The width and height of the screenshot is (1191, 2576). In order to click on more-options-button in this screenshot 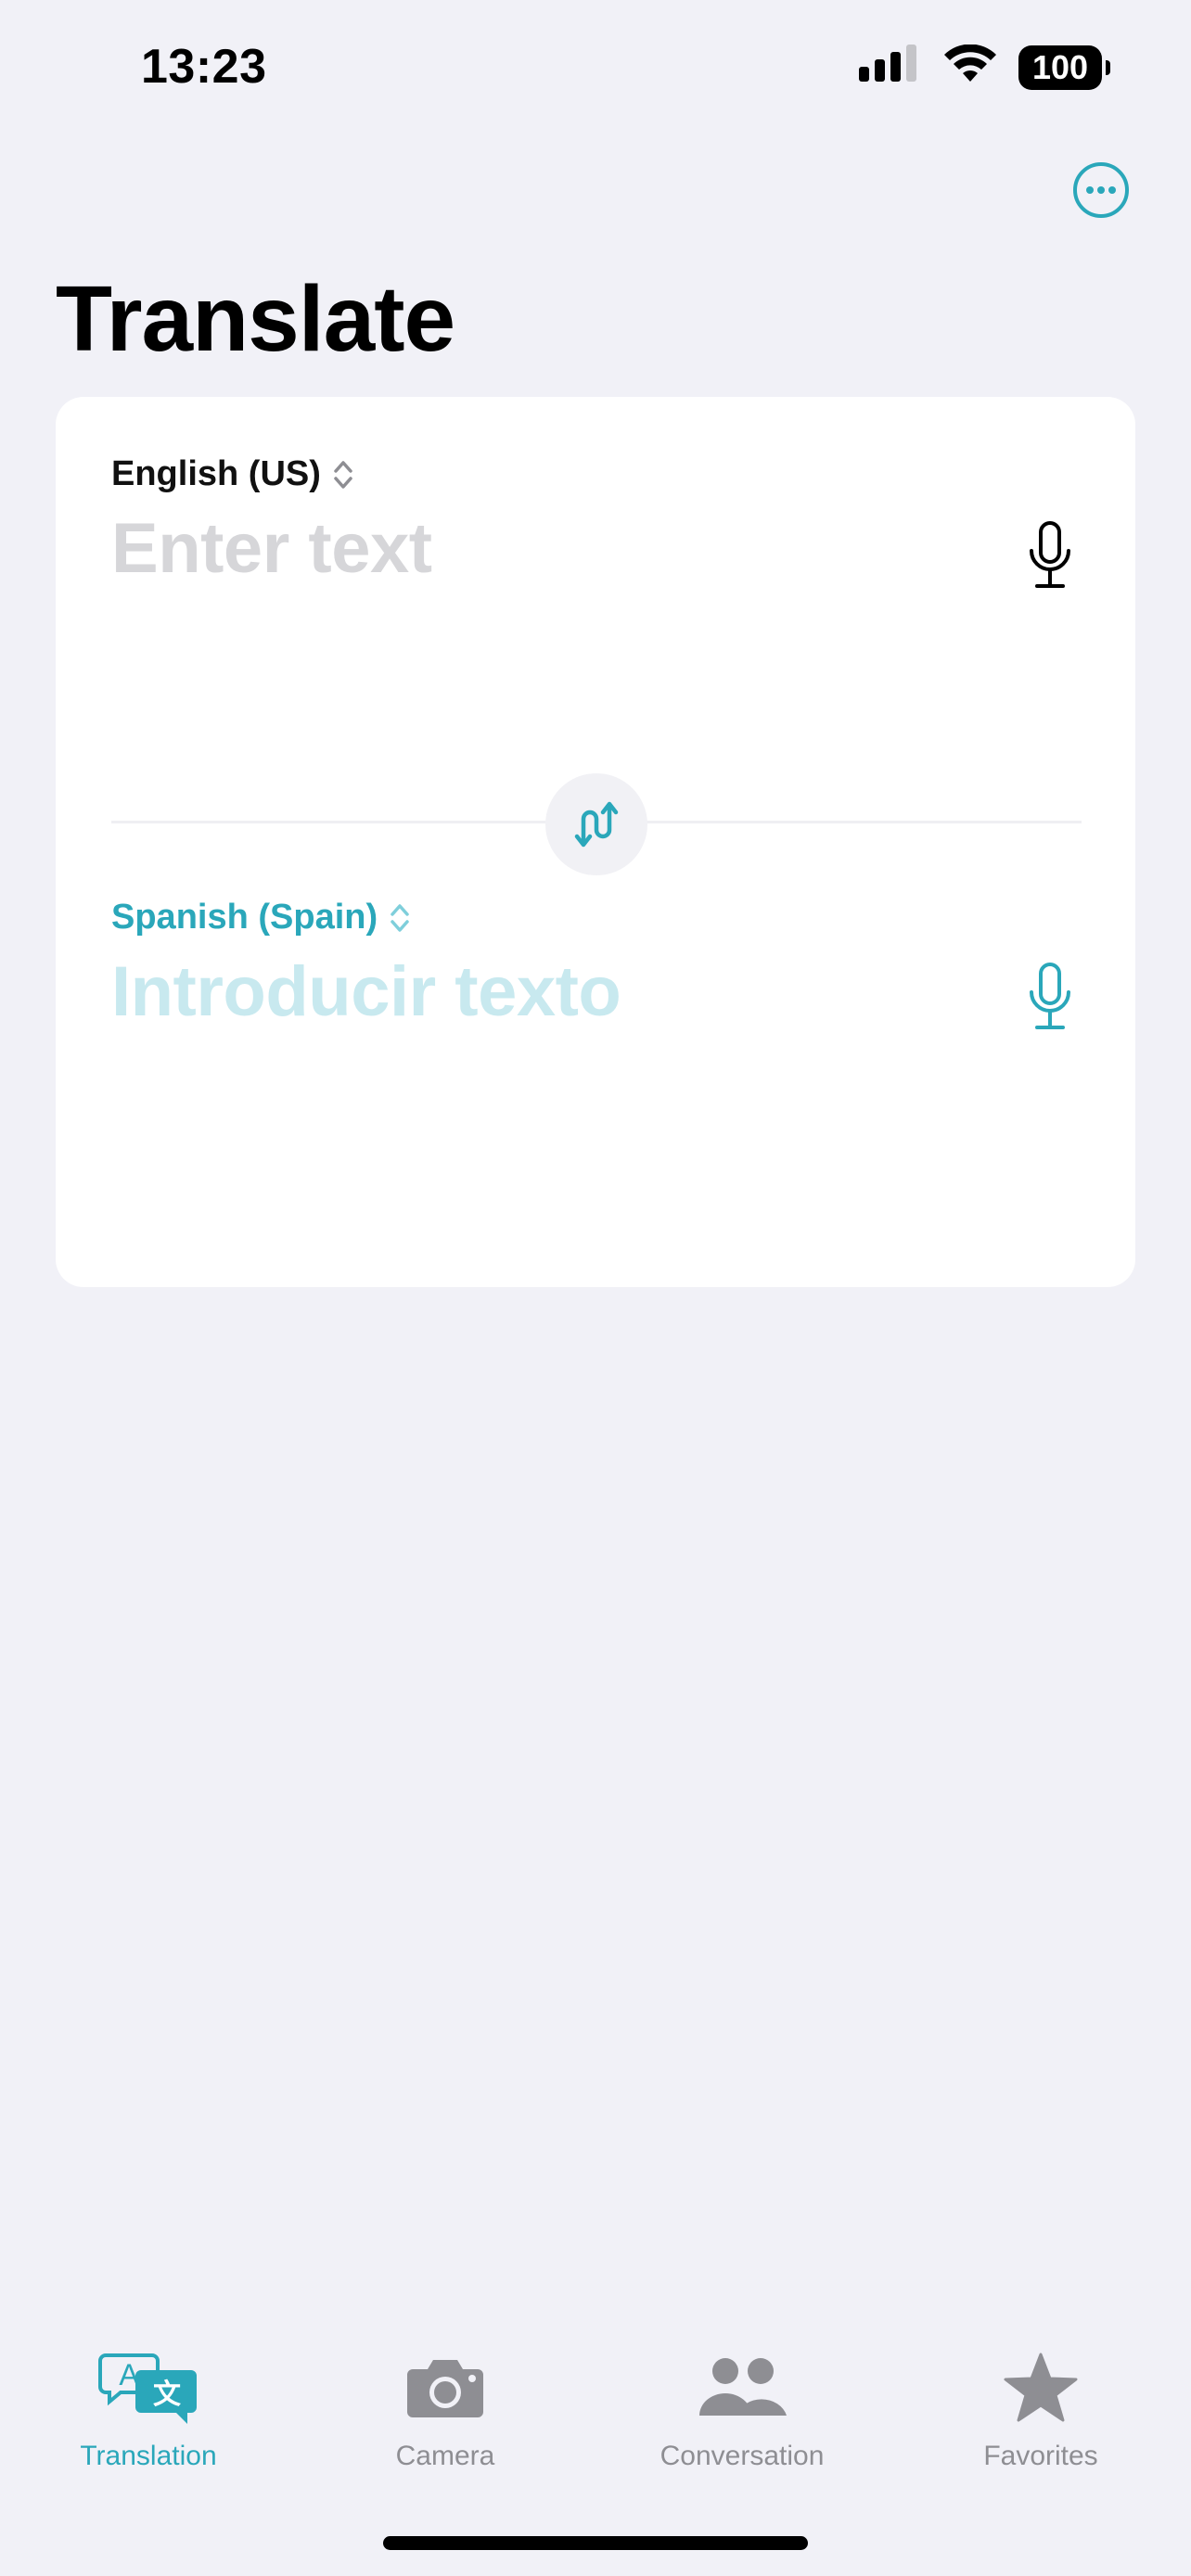, I will do `click(1101, 190)`.